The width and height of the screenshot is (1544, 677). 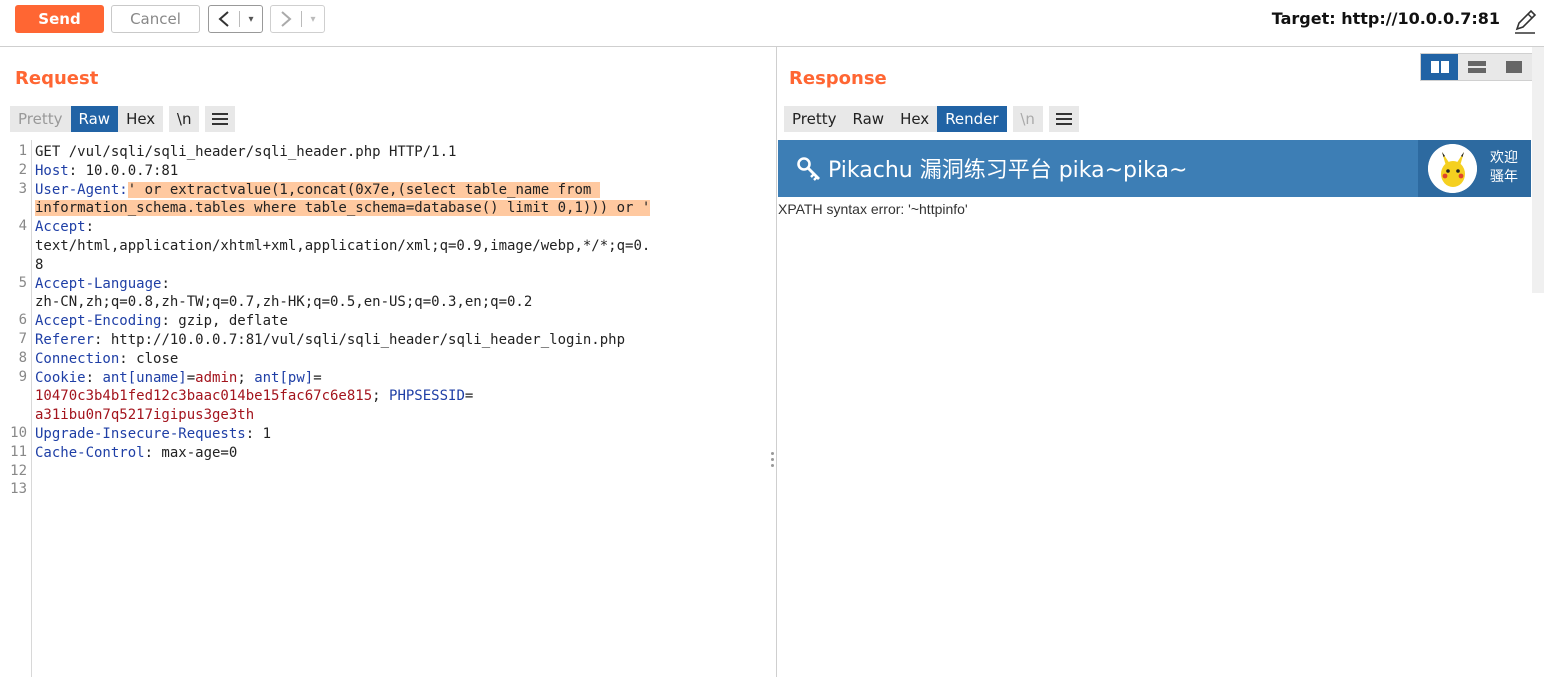 What do you see at coordinates (140, 434) in the screenshot?
I see `code-token: Upgrade-Insecure-Requests` at bounding box center [140, 434].